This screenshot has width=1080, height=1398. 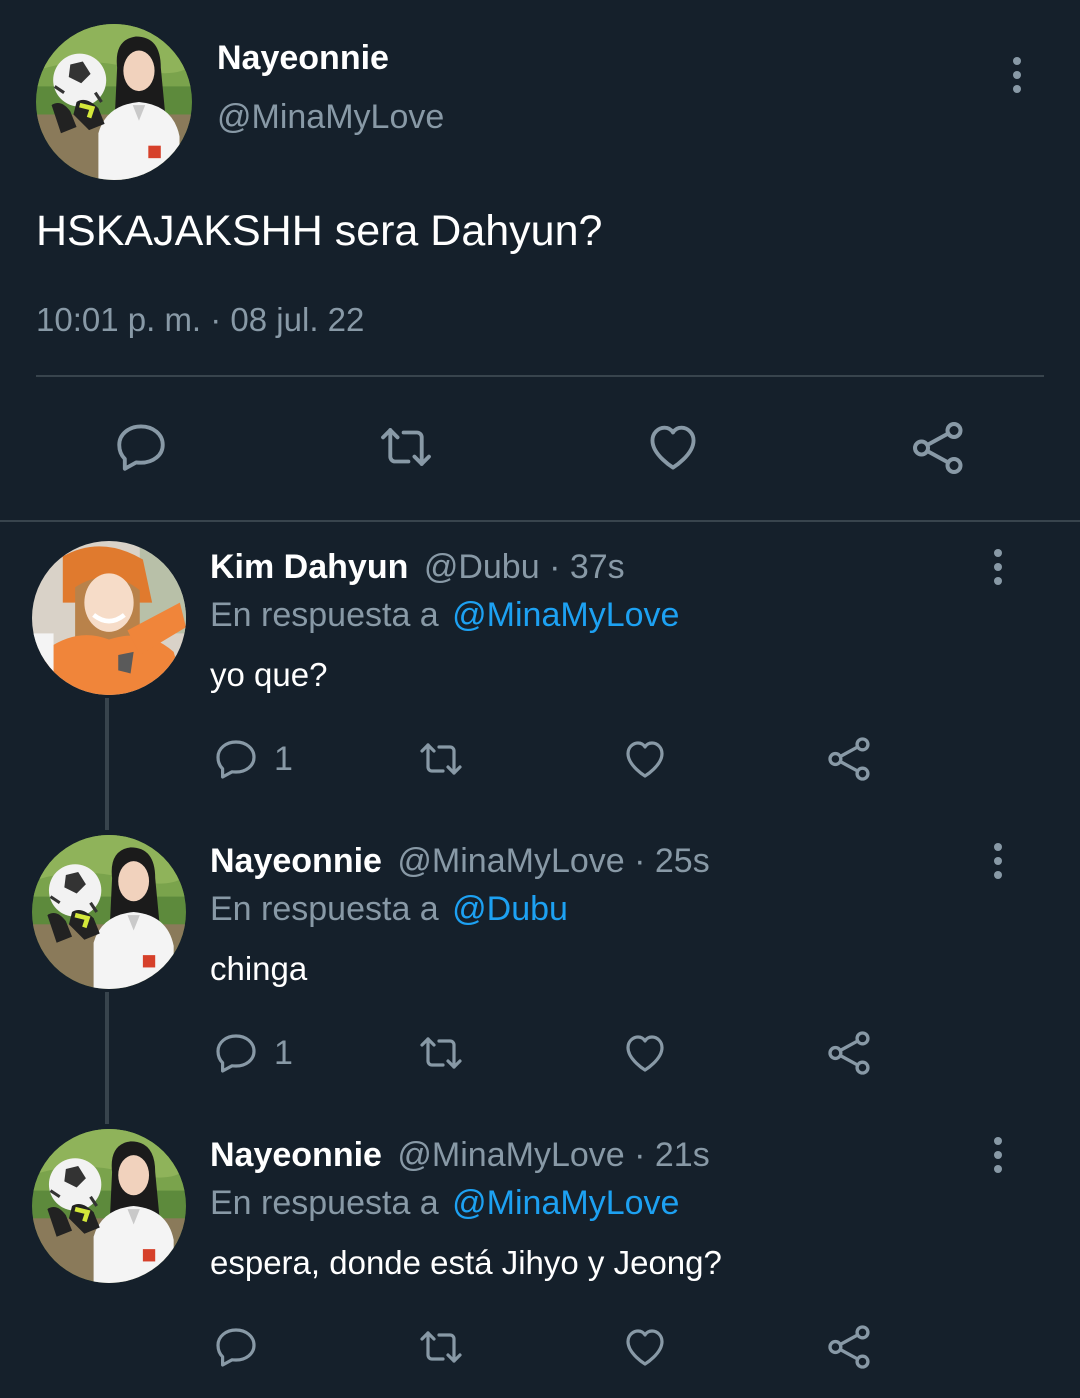 I want to click on section-divider, so click(x=540, y=521).